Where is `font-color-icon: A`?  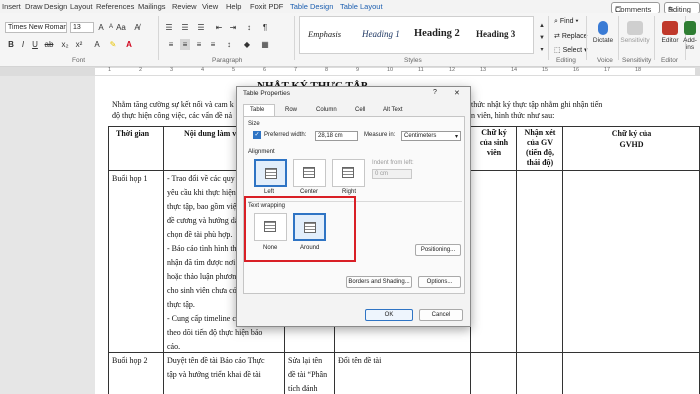
font-color-icon: A is located at coordinates (129, 44).